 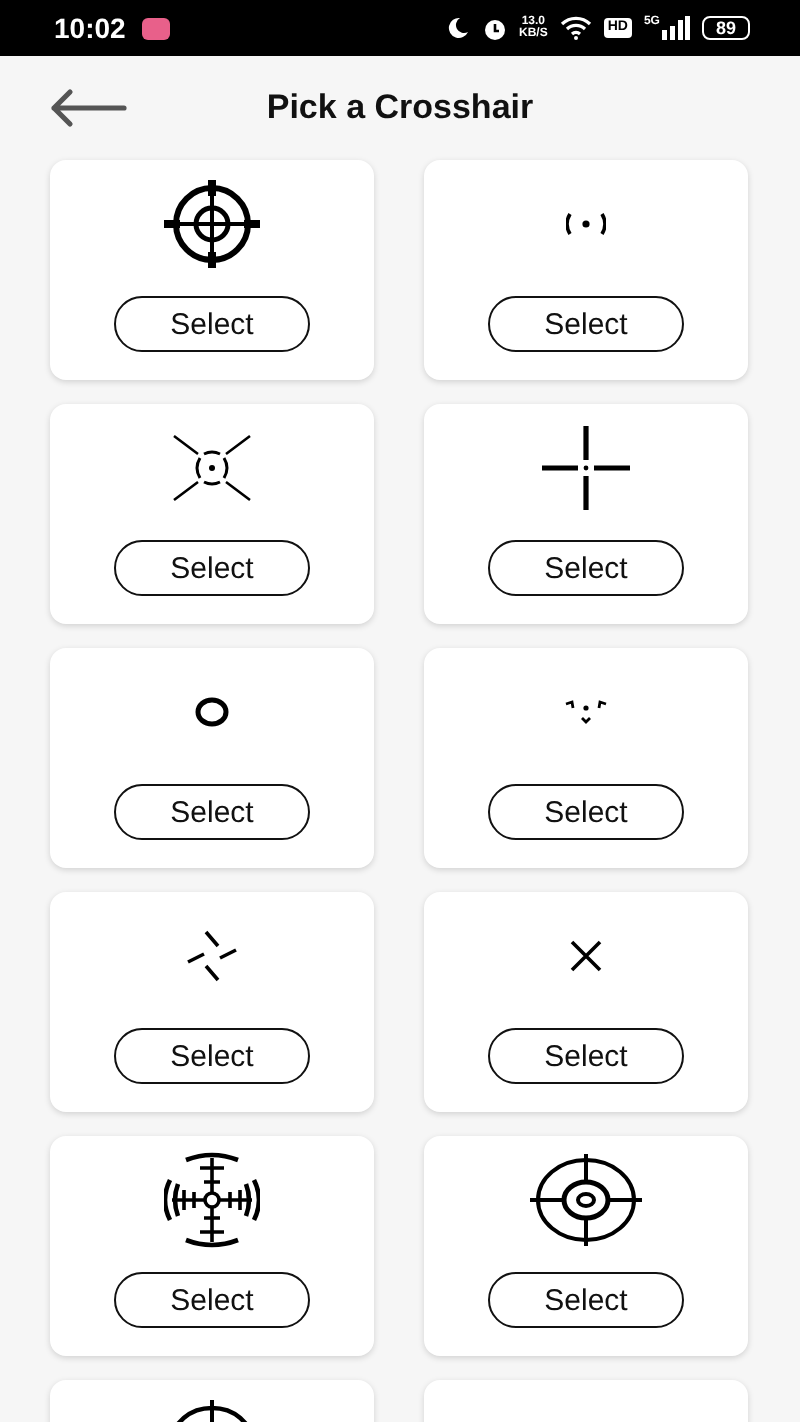 I want to click on alarm-icon, so click(x=494, y=28).